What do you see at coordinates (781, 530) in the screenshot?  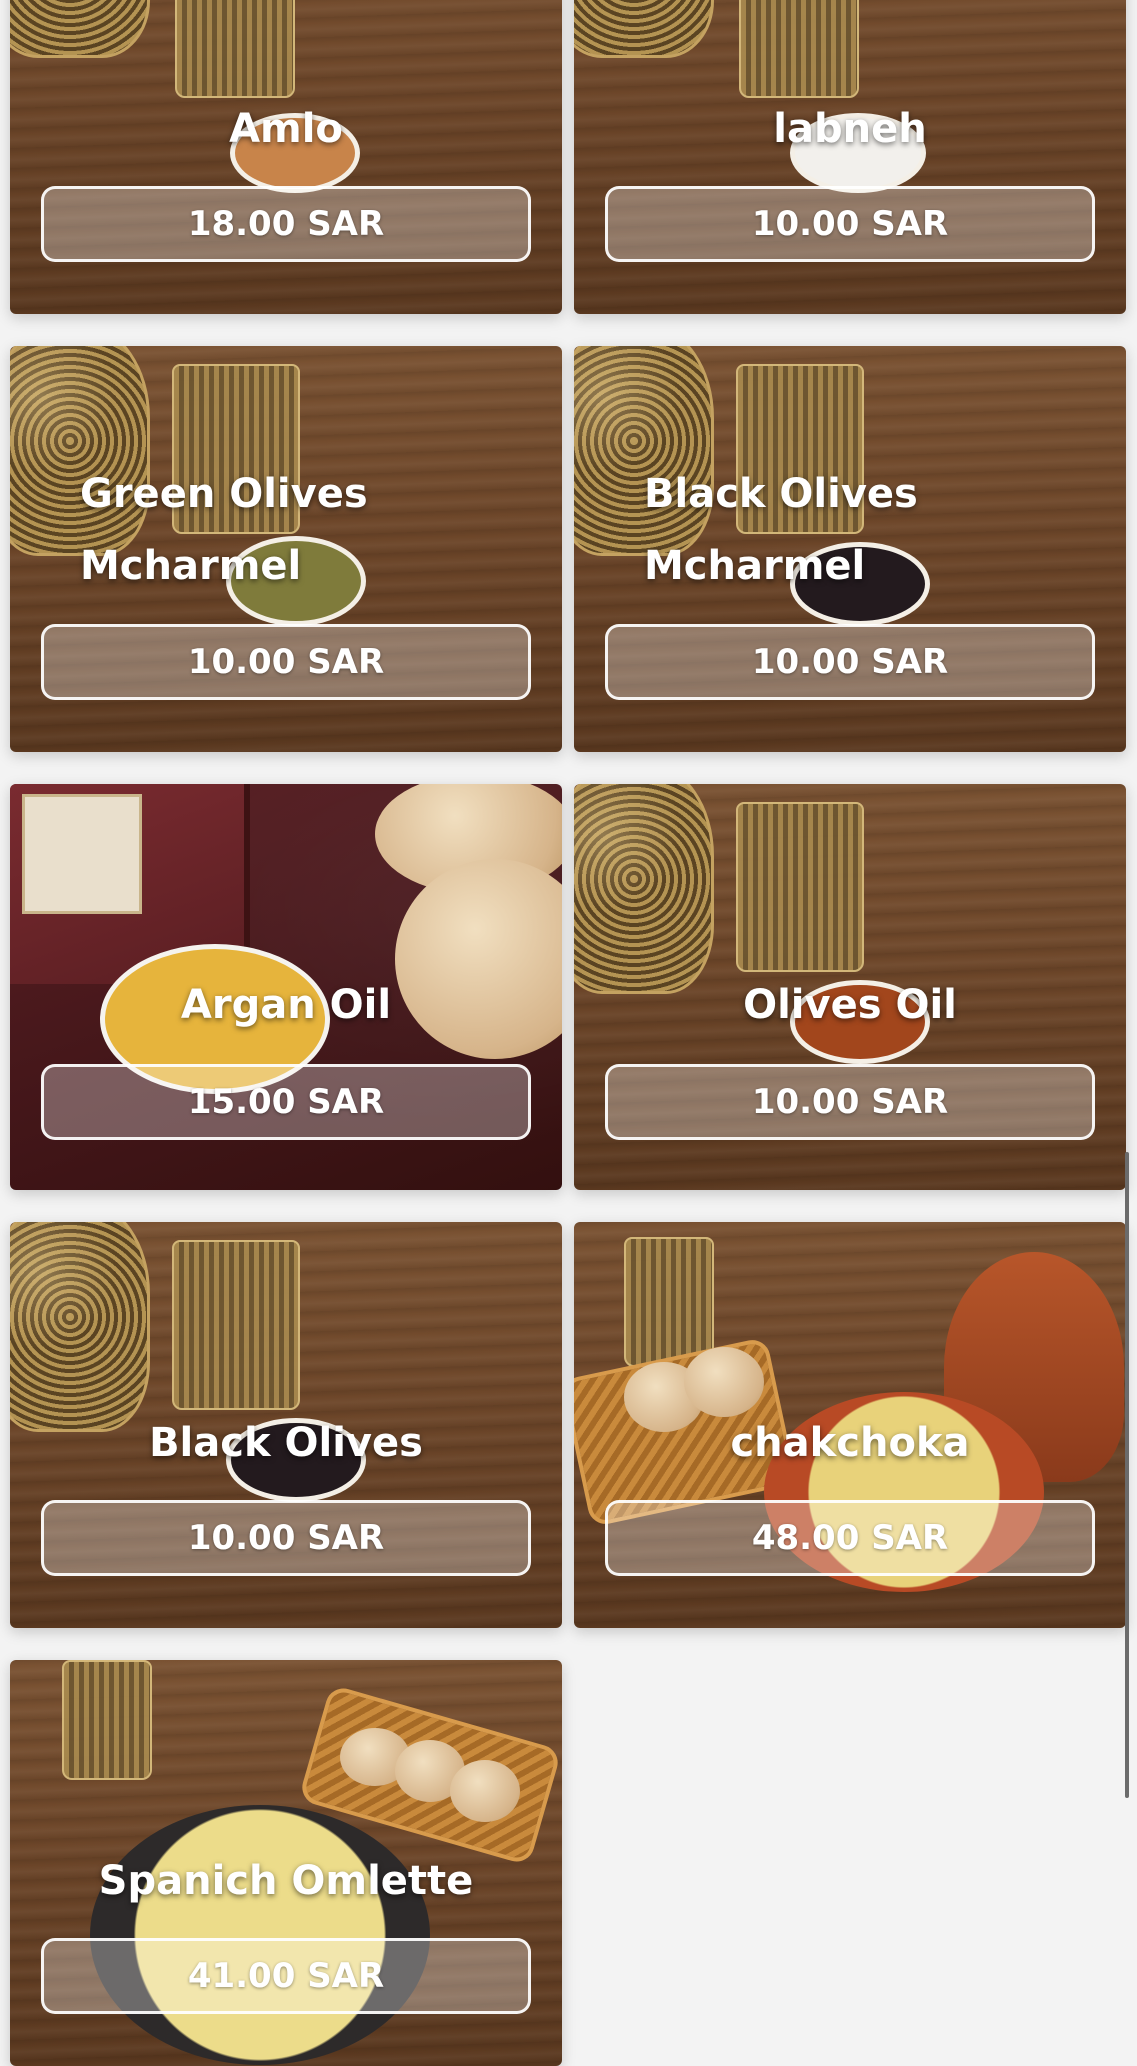 I see `item-name: Black Olives Mcharmel` at bounding box center [781, 530].